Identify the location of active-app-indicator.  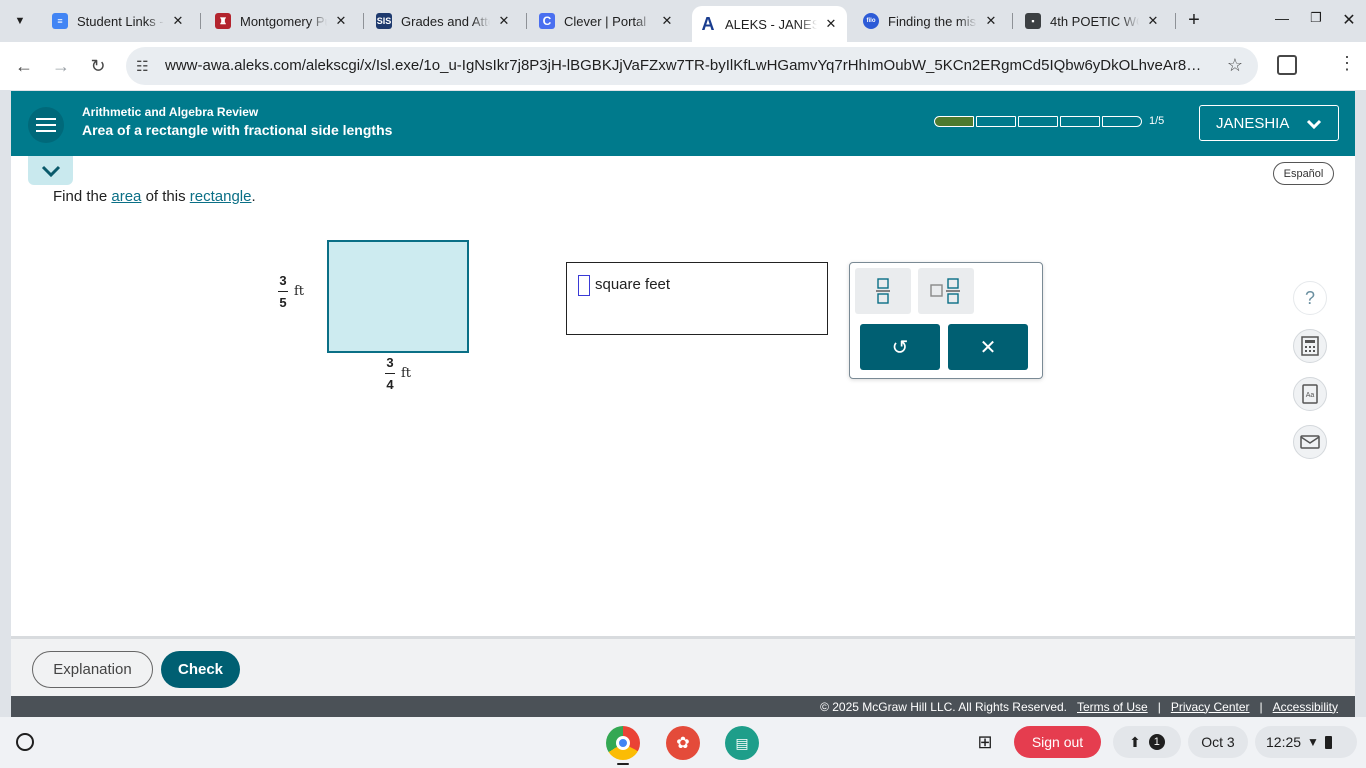
(623, 764).